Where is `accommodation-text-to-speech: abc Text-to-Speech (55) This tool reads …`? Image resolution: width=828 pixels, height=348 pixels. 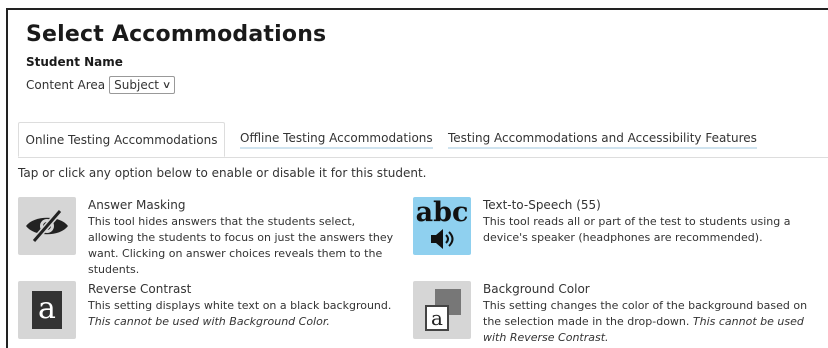 accommodation-text-to-speech: abc Text-to-Speech (55) This tool reads … is located at coordinates (613, 226).